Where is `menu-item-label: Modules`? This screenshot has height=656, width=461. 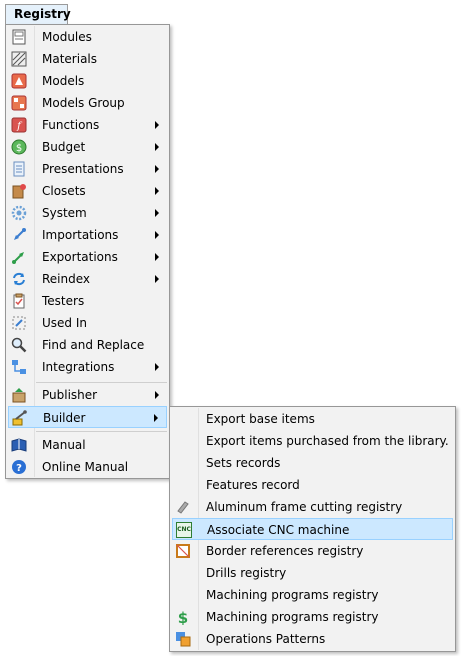
menu-item-label: Modules is located at coordinates (67, 37).